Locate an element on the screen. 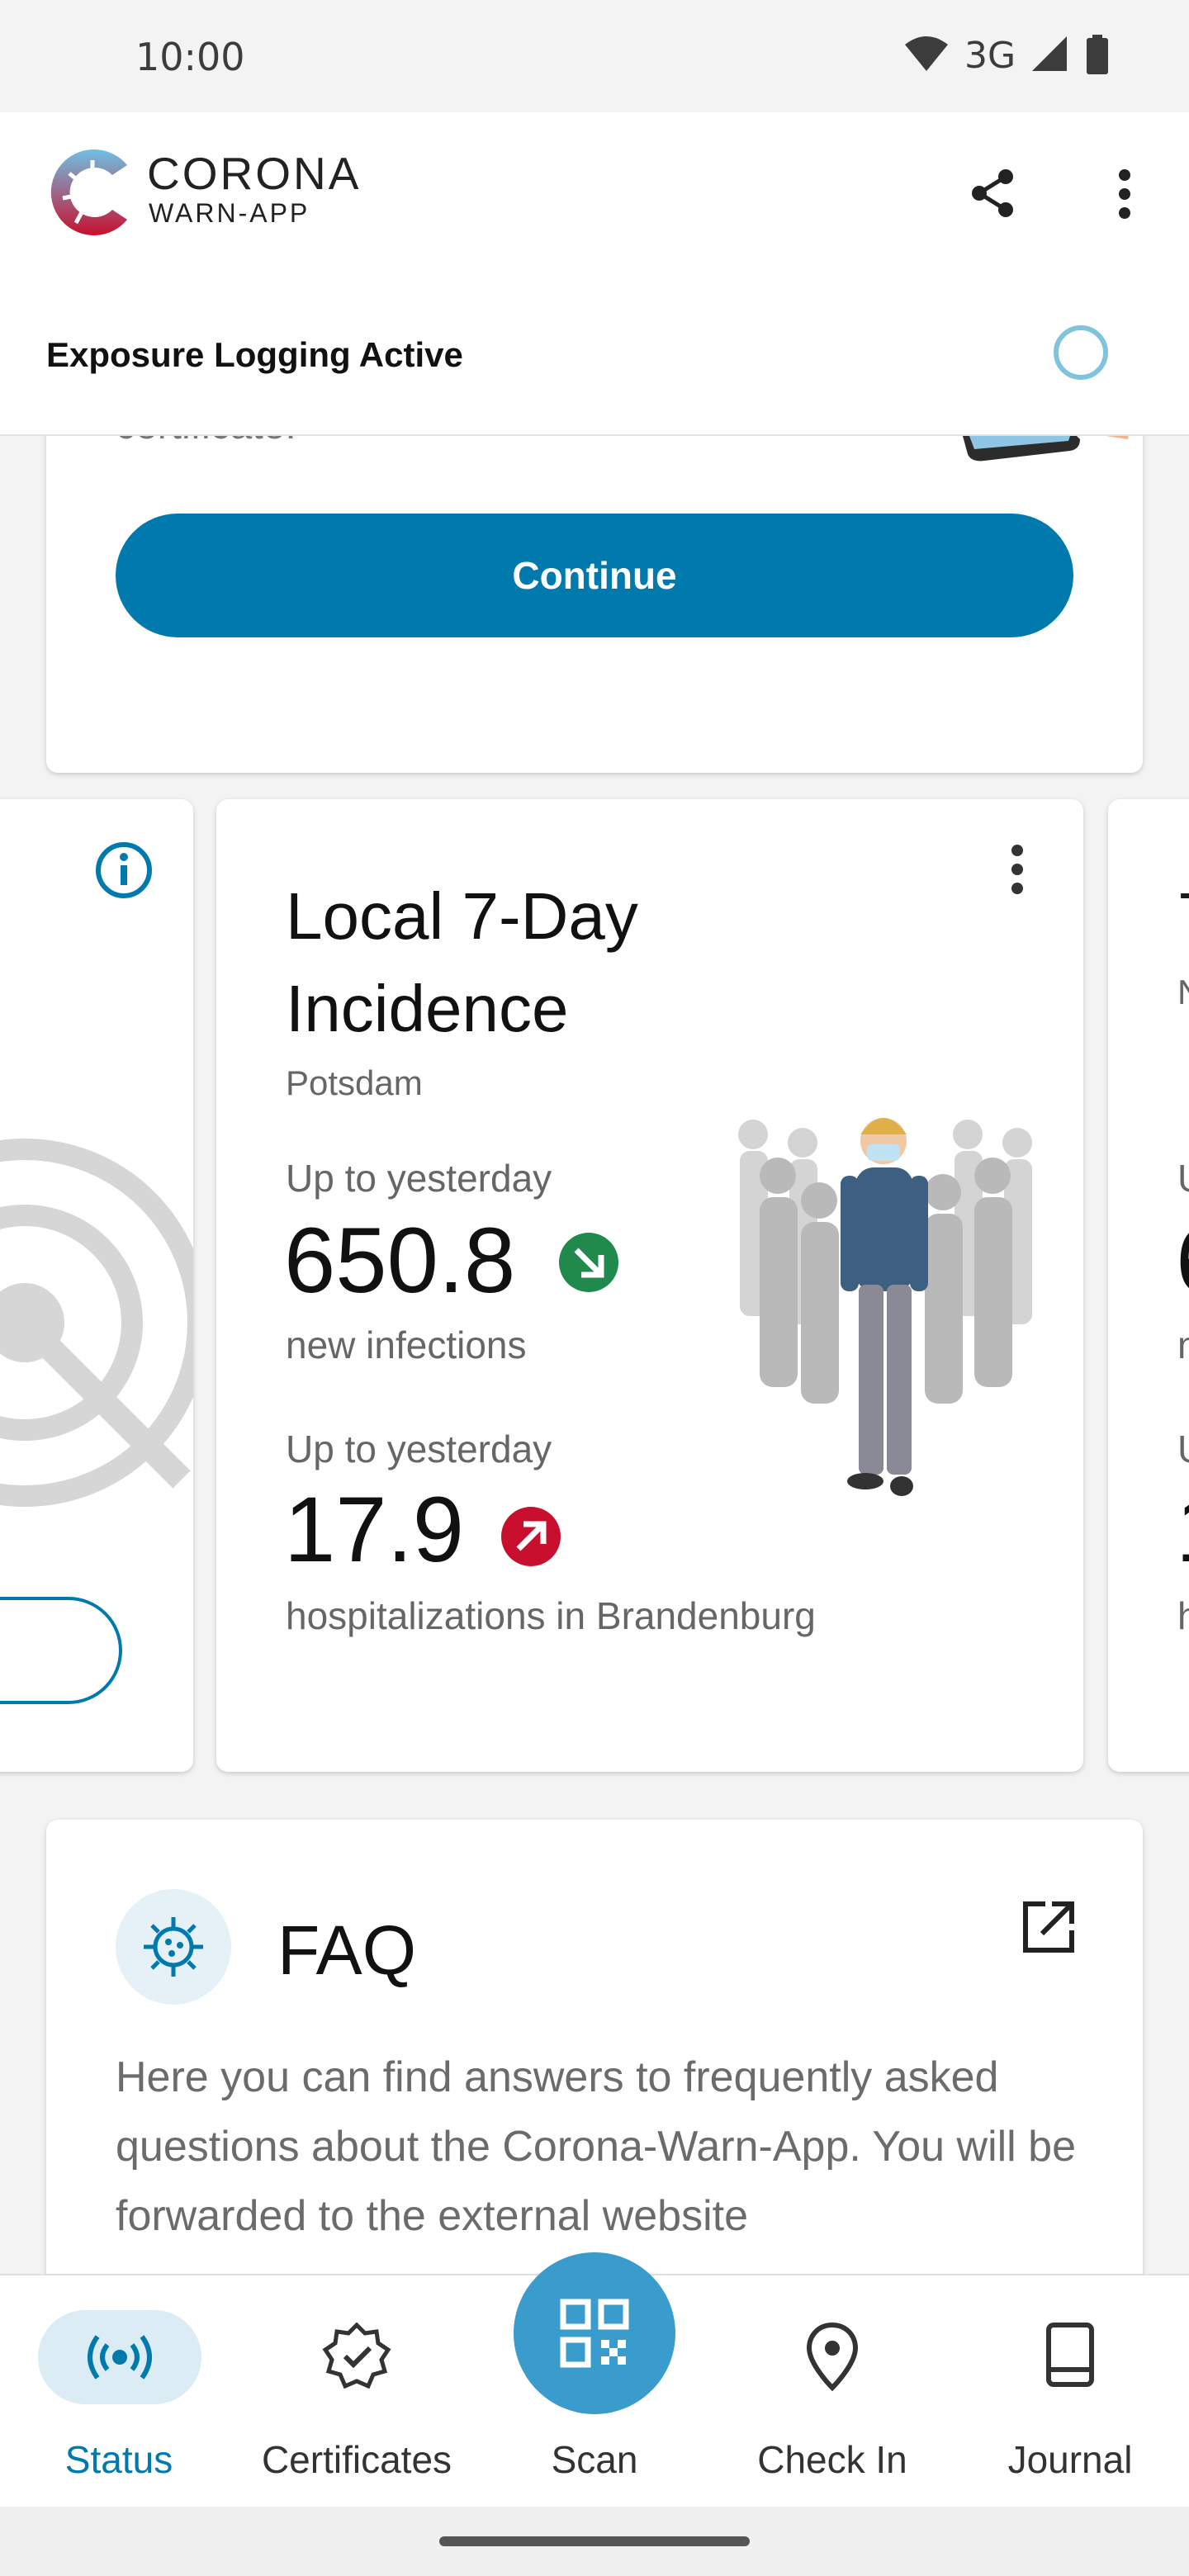 This screenshot has width=1189, height=2576. next-card-caption-2: U is located at coordinates (1183, 1449).